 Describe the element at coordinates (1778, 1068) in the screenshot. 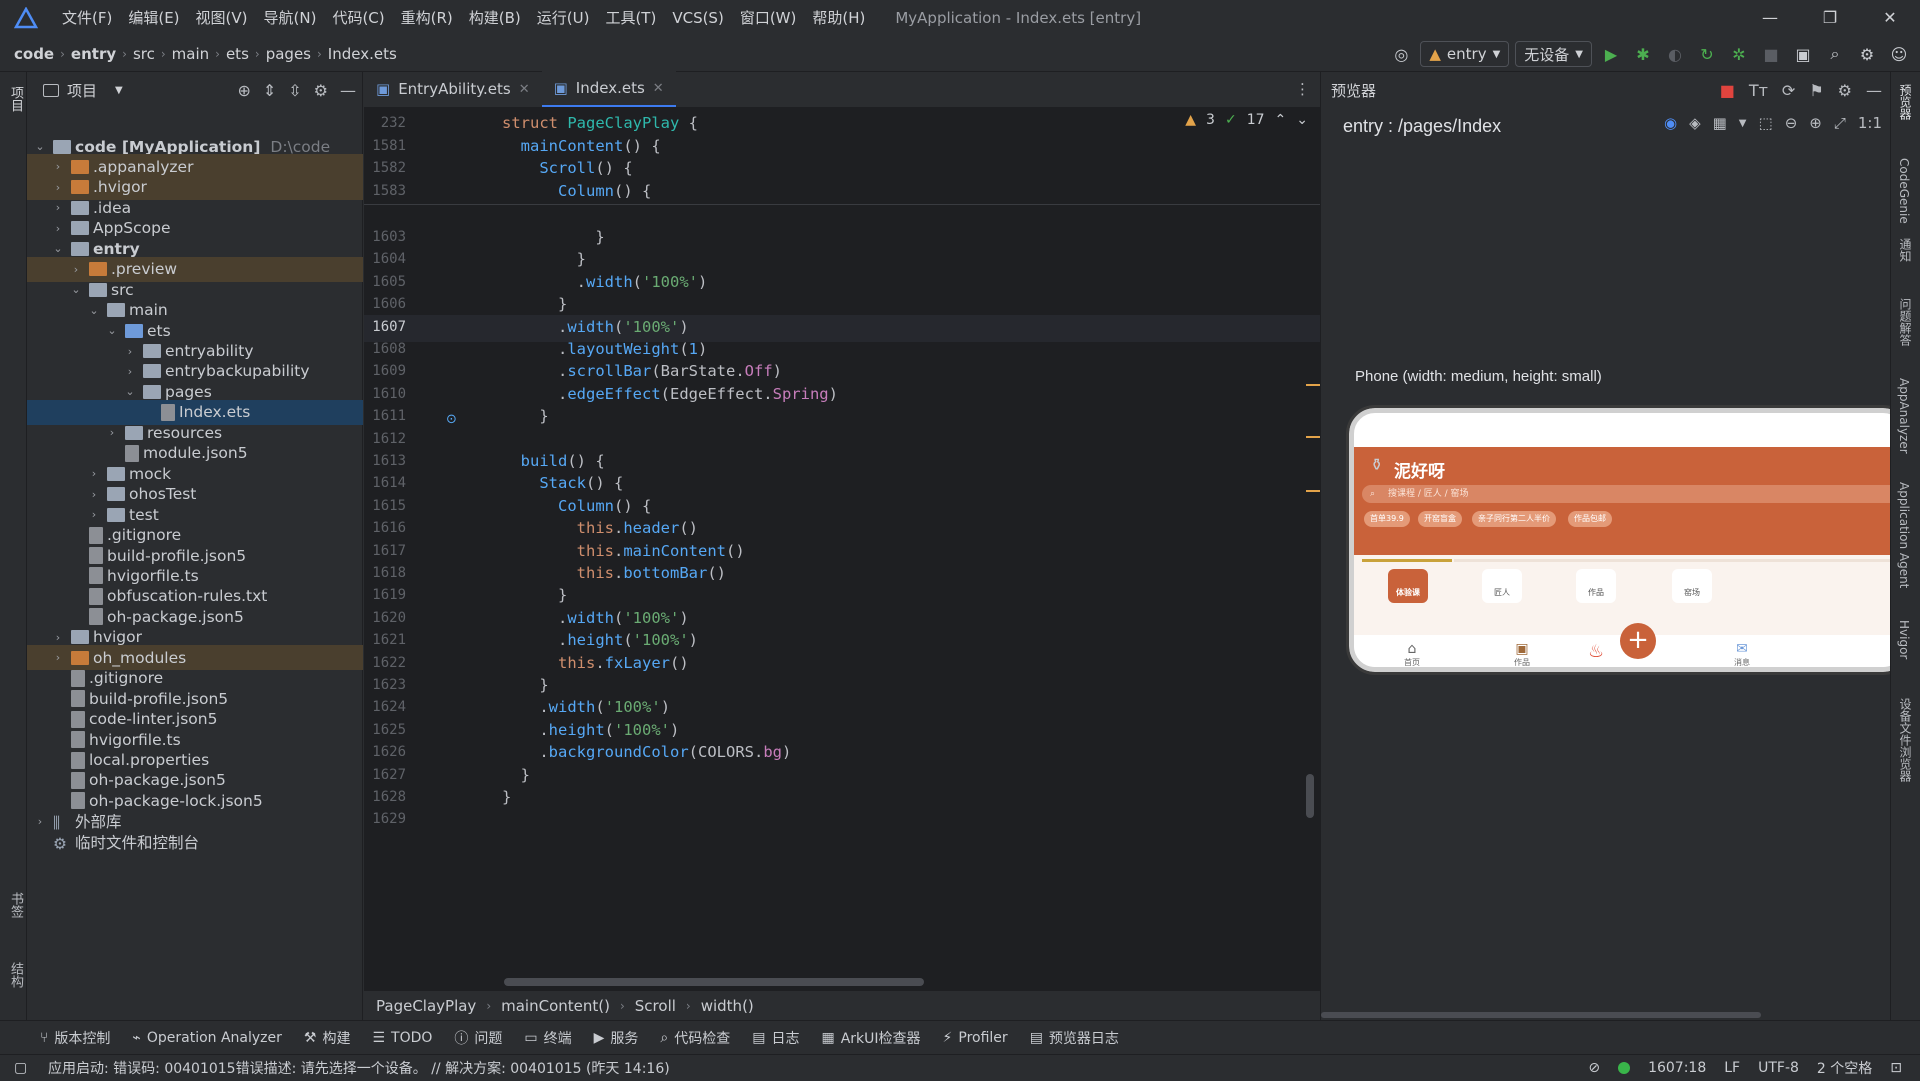

I see `file-encoding: UTF-8` at that location.